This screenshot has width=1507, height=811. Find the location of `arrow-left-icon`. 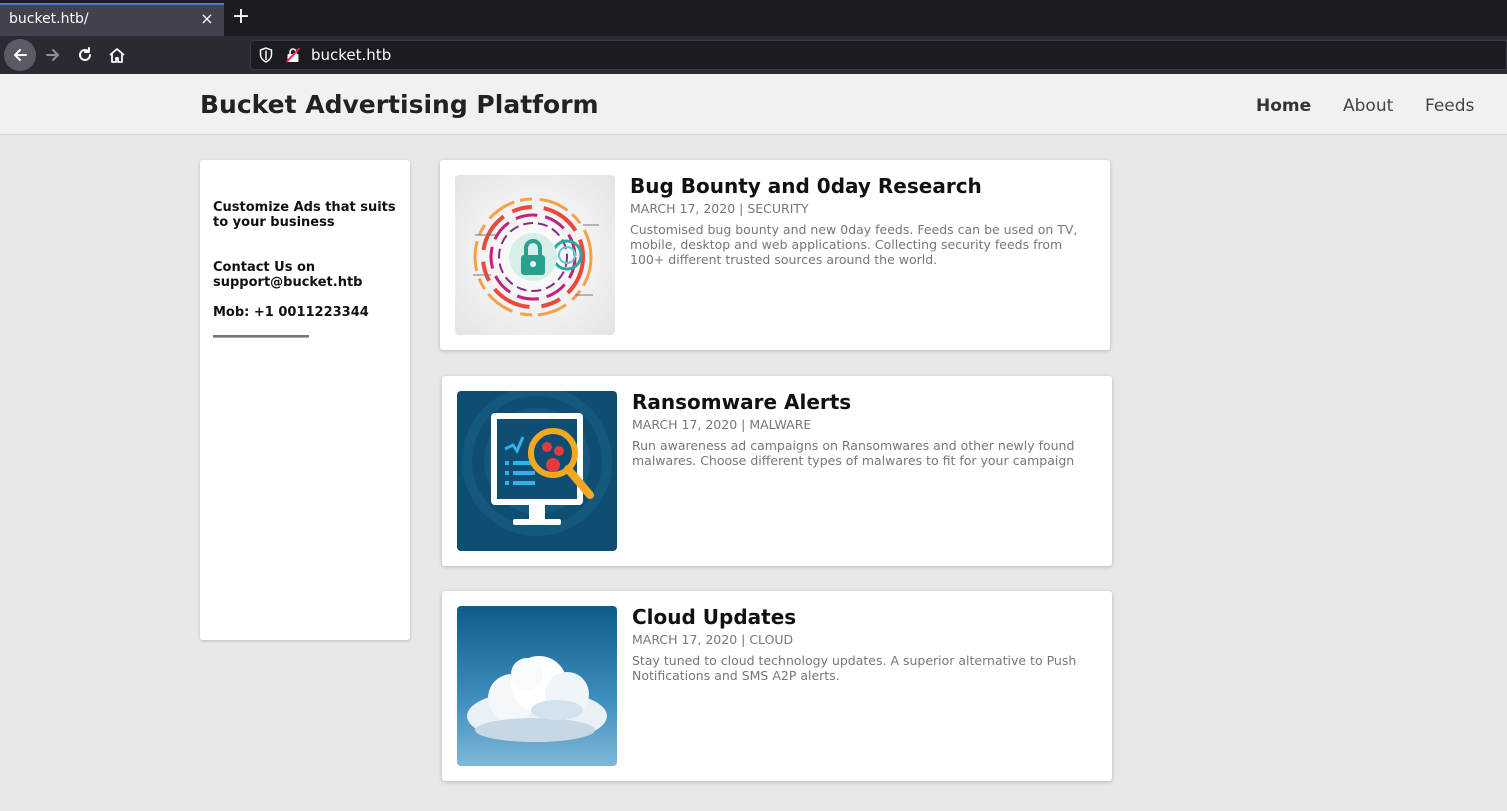

arrow-left-icon is located at coordinates (20, 55).